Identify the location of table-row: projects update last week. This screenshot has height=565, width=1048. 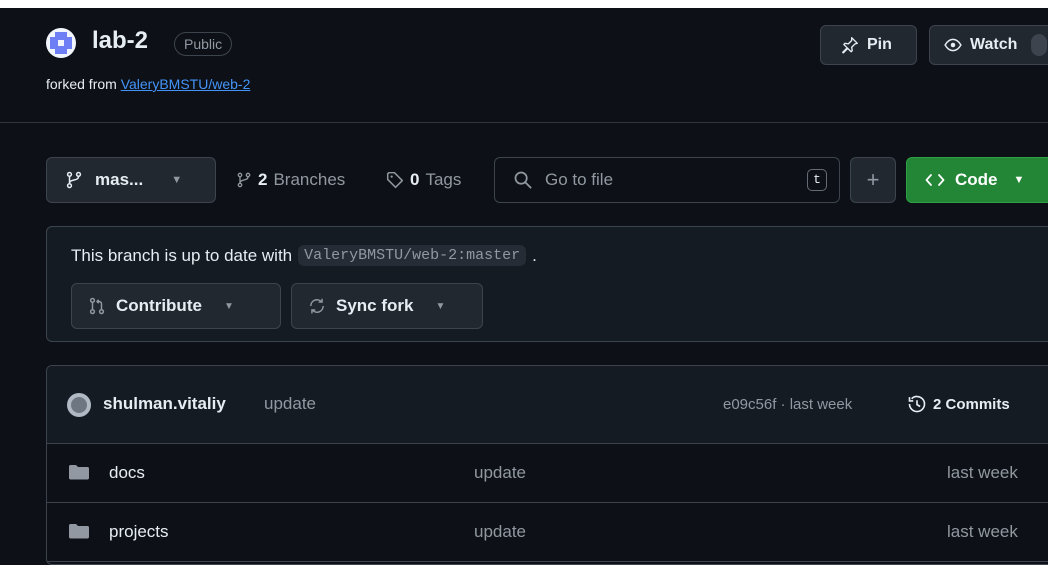
(547, 532).